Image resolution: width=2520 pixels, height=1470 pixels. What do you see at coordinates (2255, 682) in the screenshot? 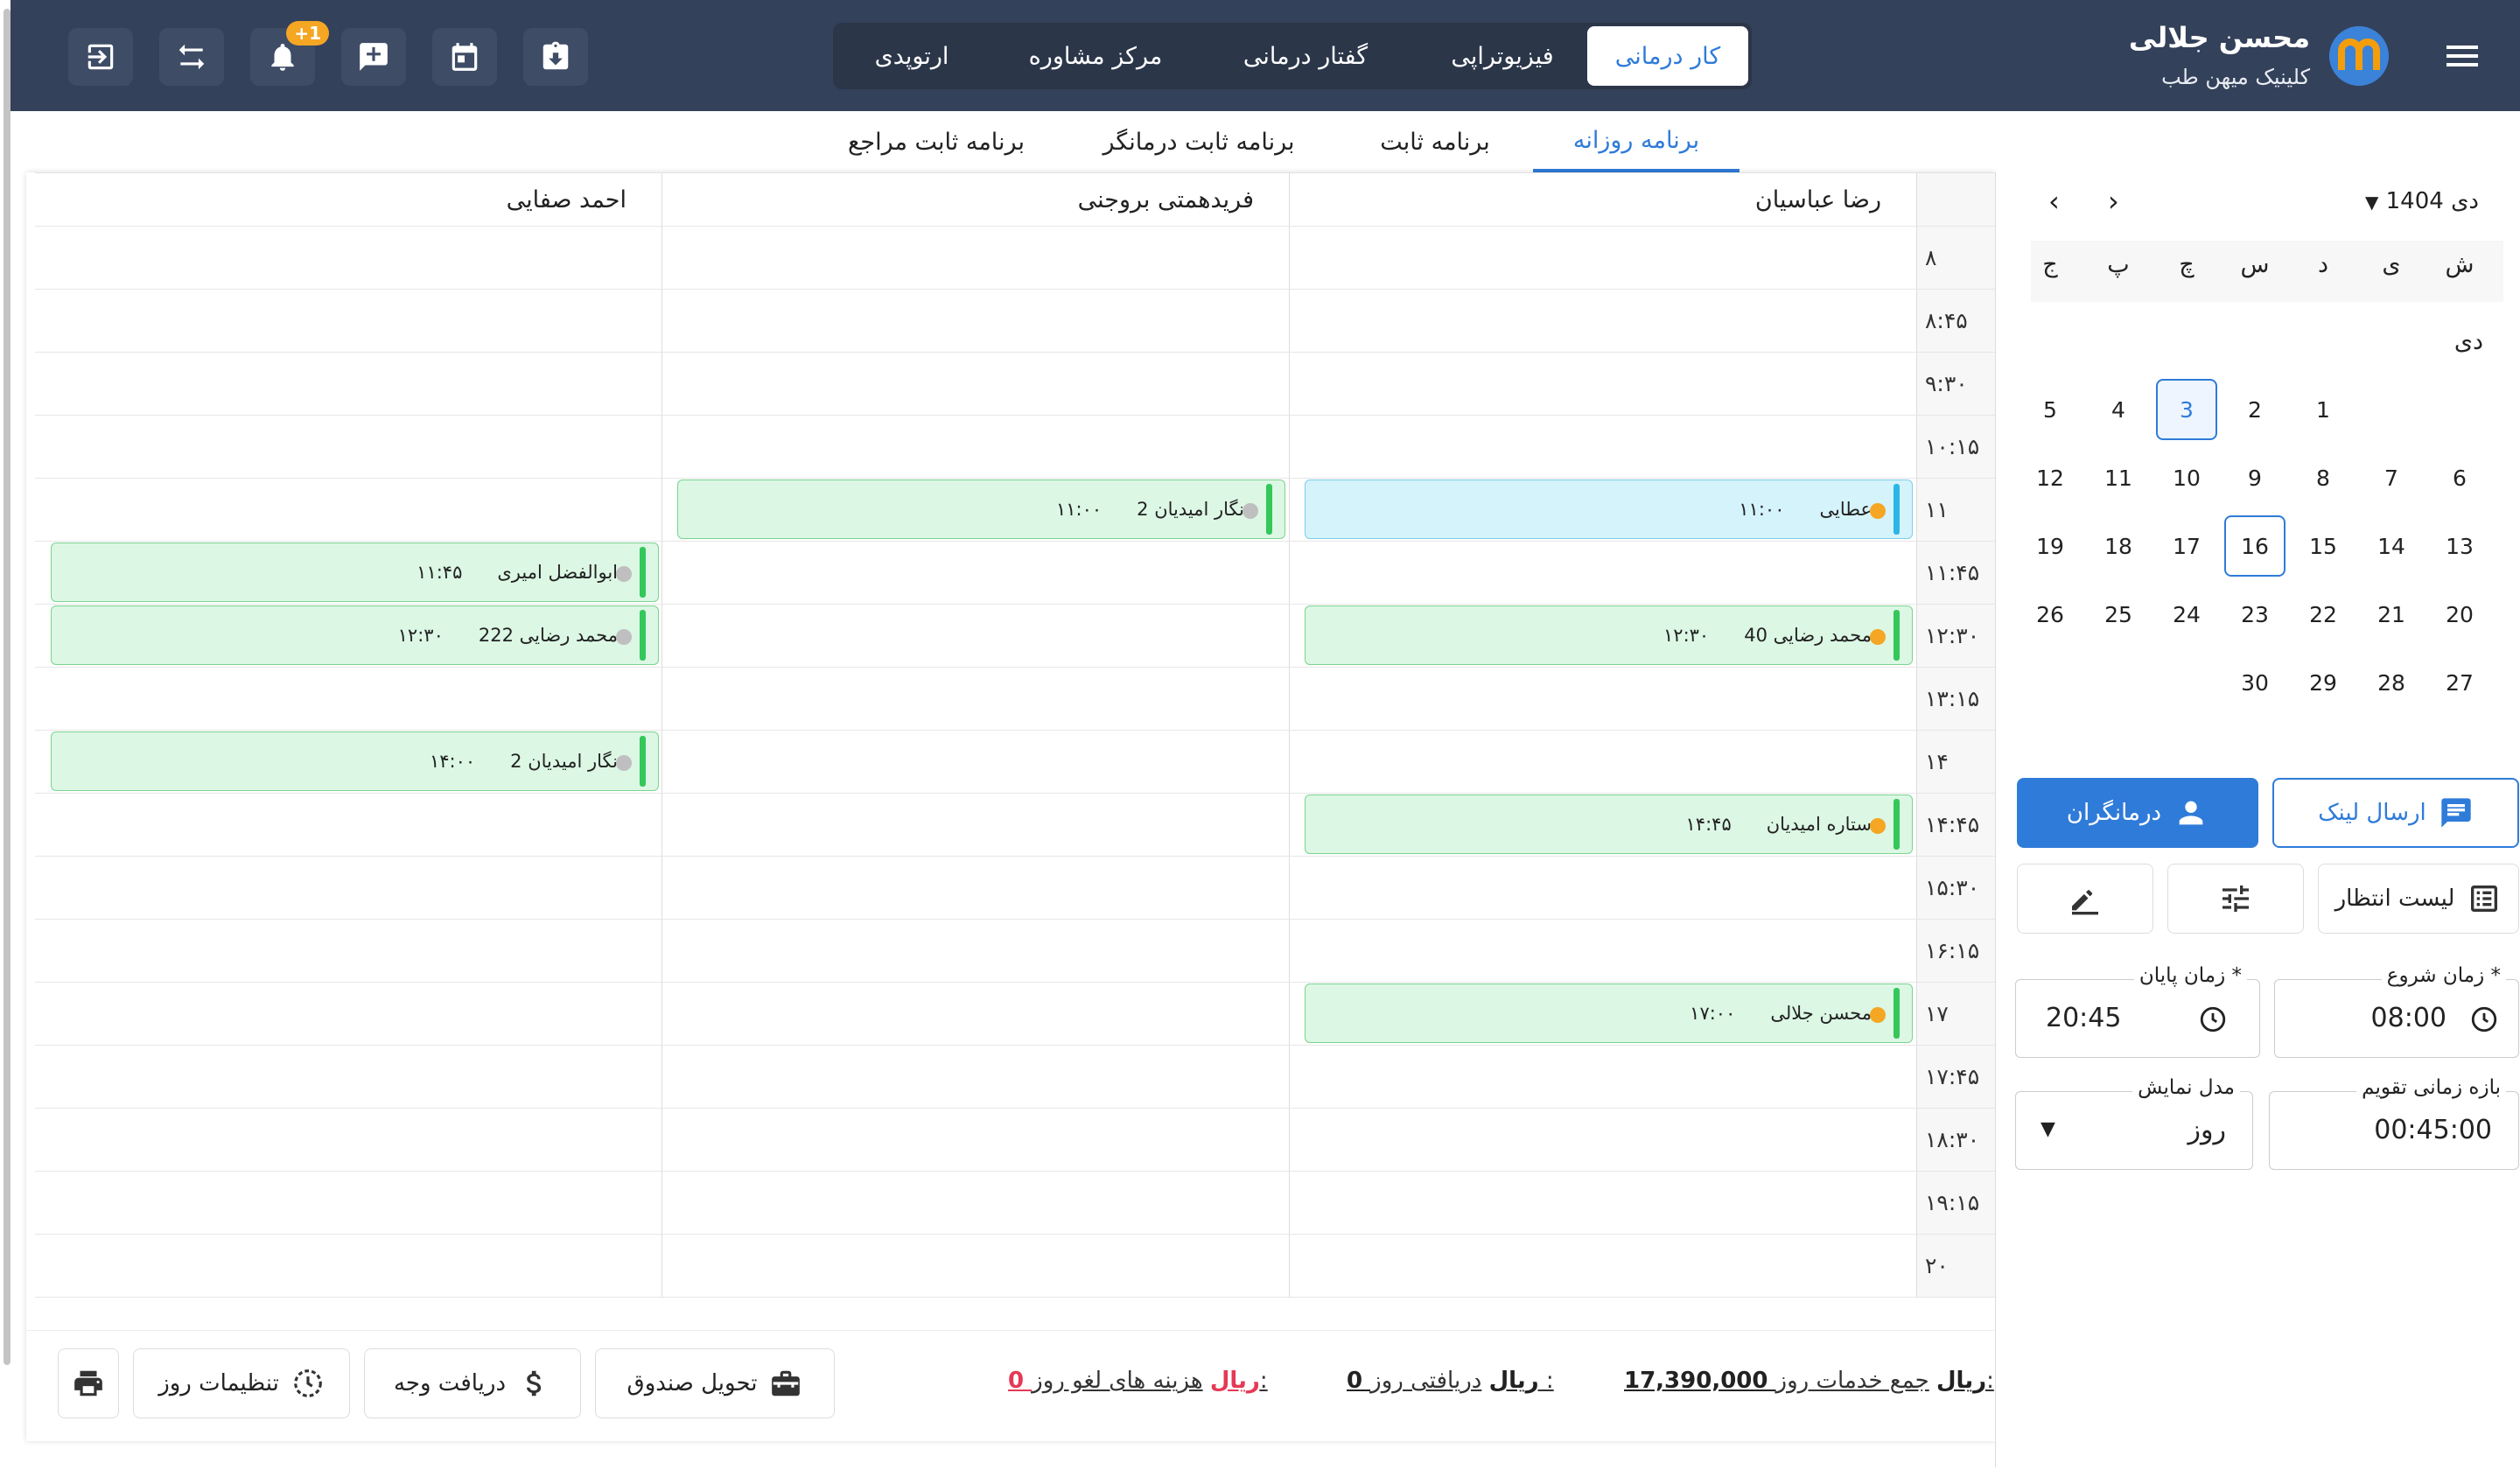
I see `calendar-day: 30` at bounding box center [2255, 682].